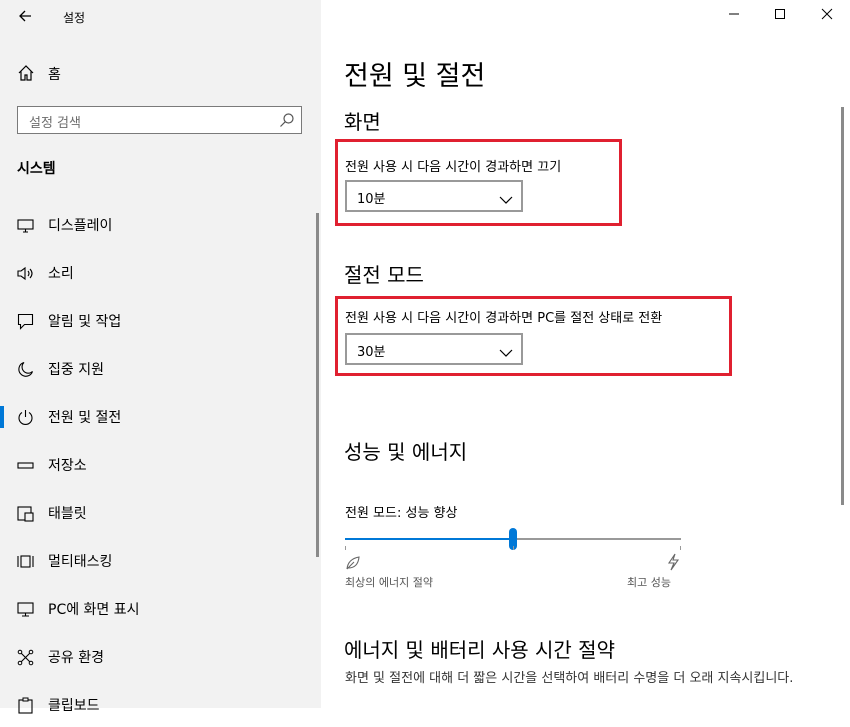 The width and height of the screenshot is (850, 727). I want to click on power-icon, so click(25, 417).